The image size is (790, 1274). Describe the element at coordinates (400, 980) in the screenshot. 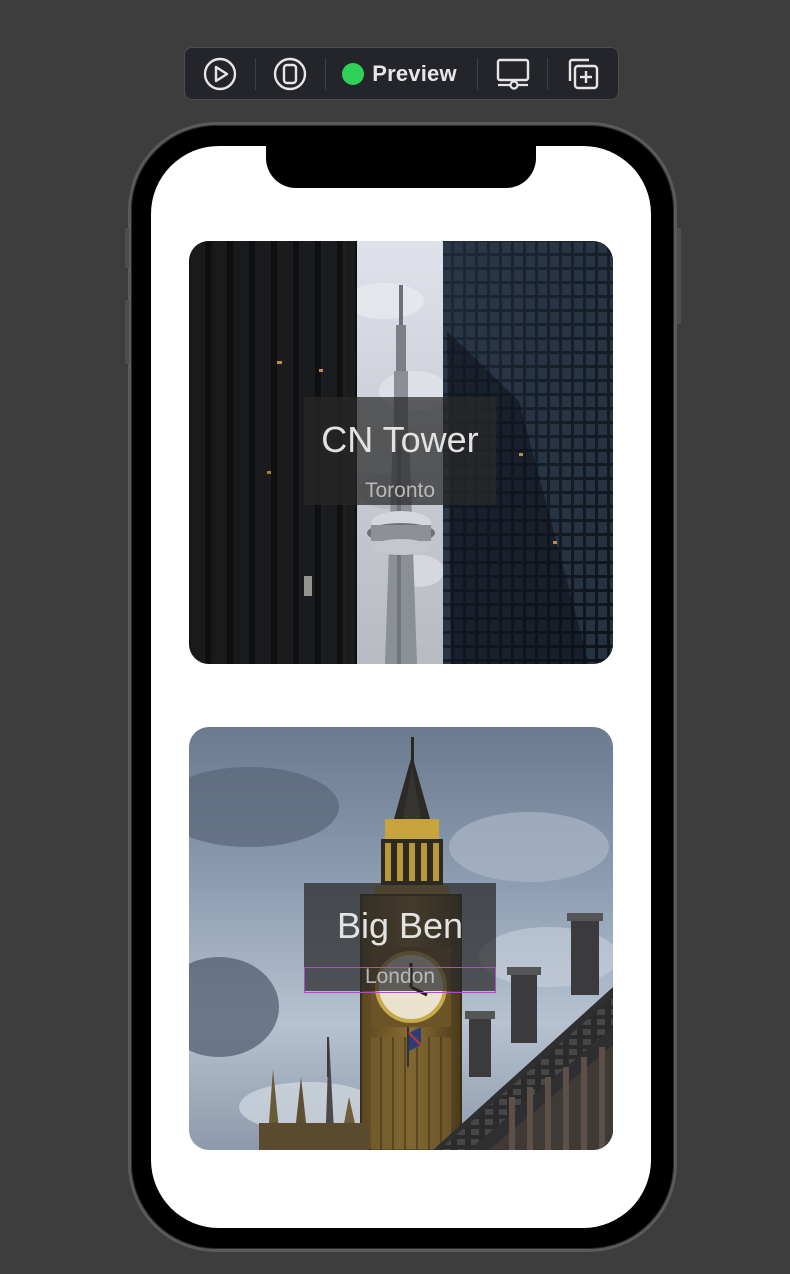

I see `selection-highlight` at that location.